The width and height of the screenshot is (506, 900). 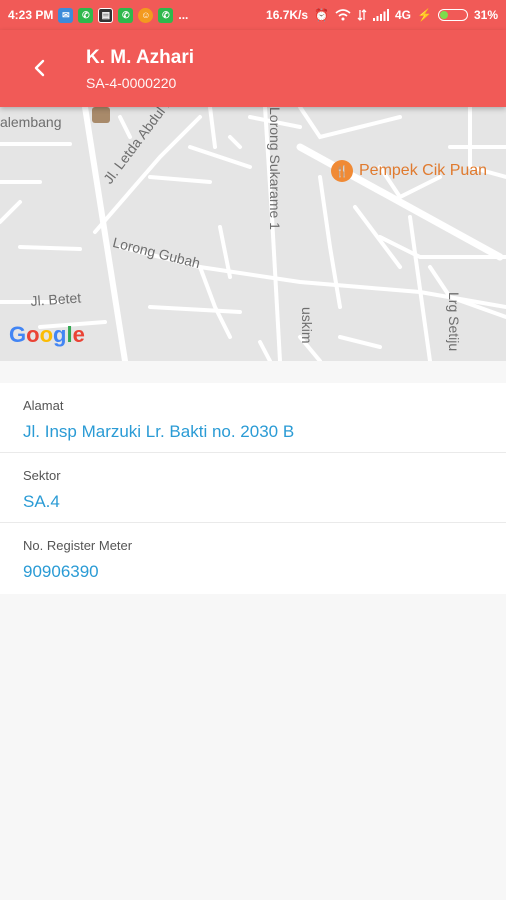 I want to click on back-arrow-icon, so click(x=39, y=68).